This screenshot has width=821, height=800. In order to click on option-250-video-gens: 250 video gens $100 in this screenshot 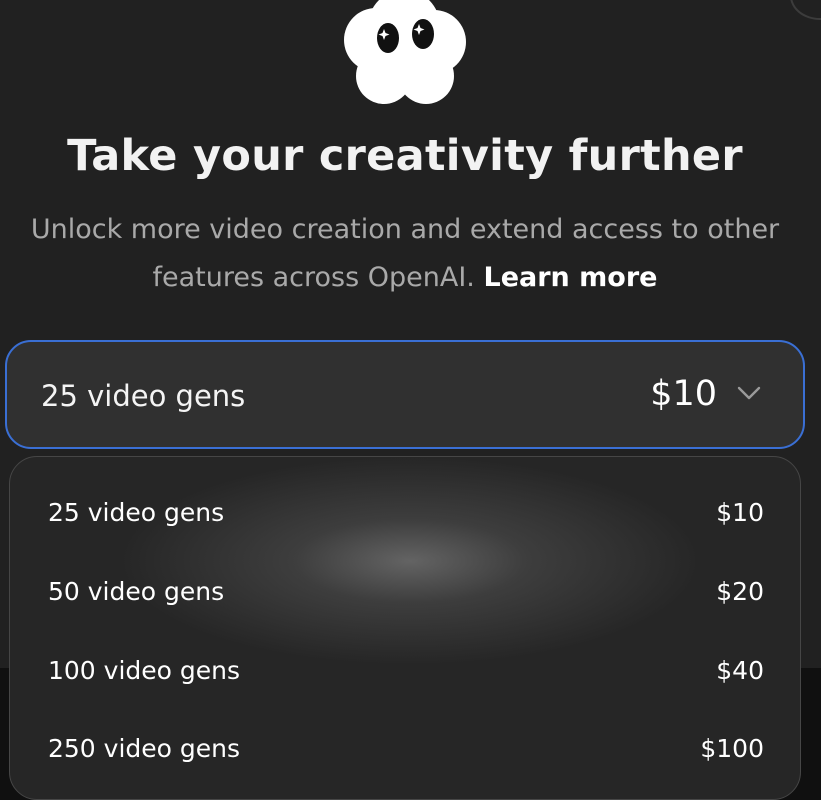, I will do `click(405, 750)`.